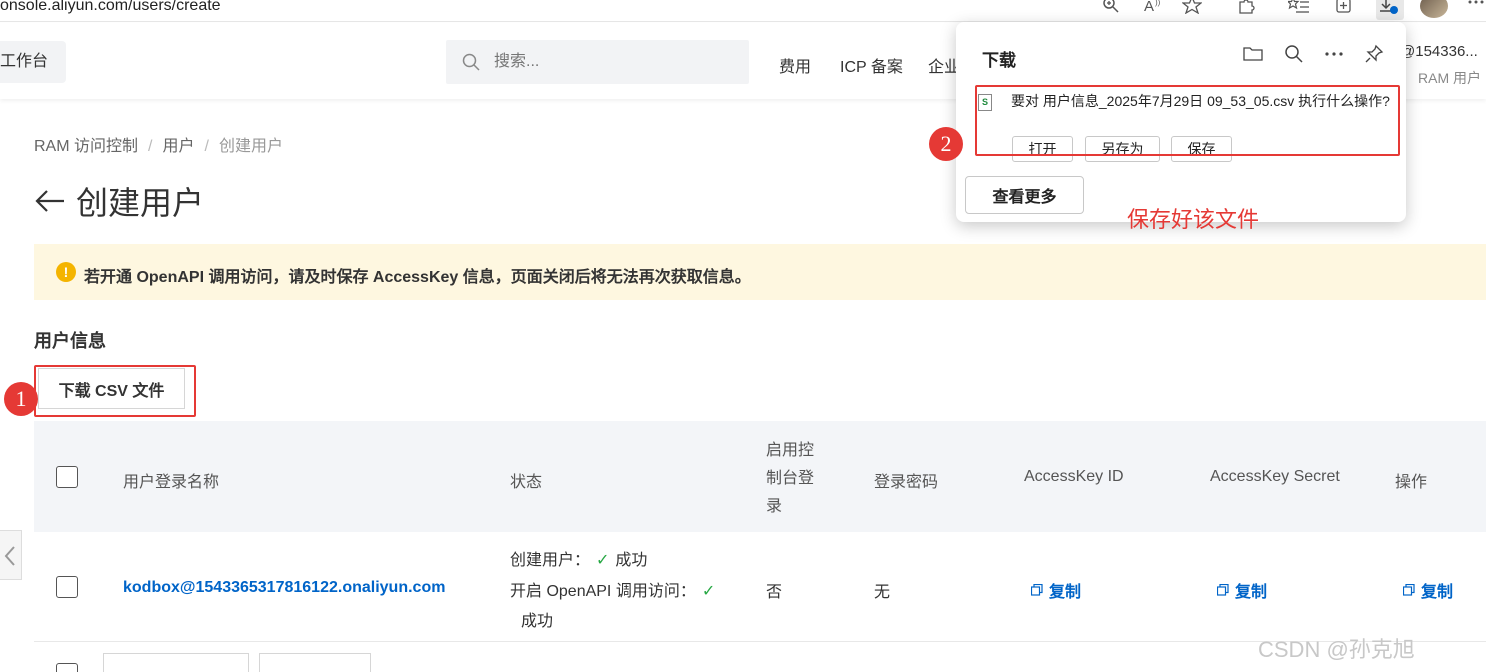 This screenshot has height=672, width=1486. What do you see at coordinates (1149, 7) in the screenshot?
I see `svg-text: A` at bounding box center [1149, 7].